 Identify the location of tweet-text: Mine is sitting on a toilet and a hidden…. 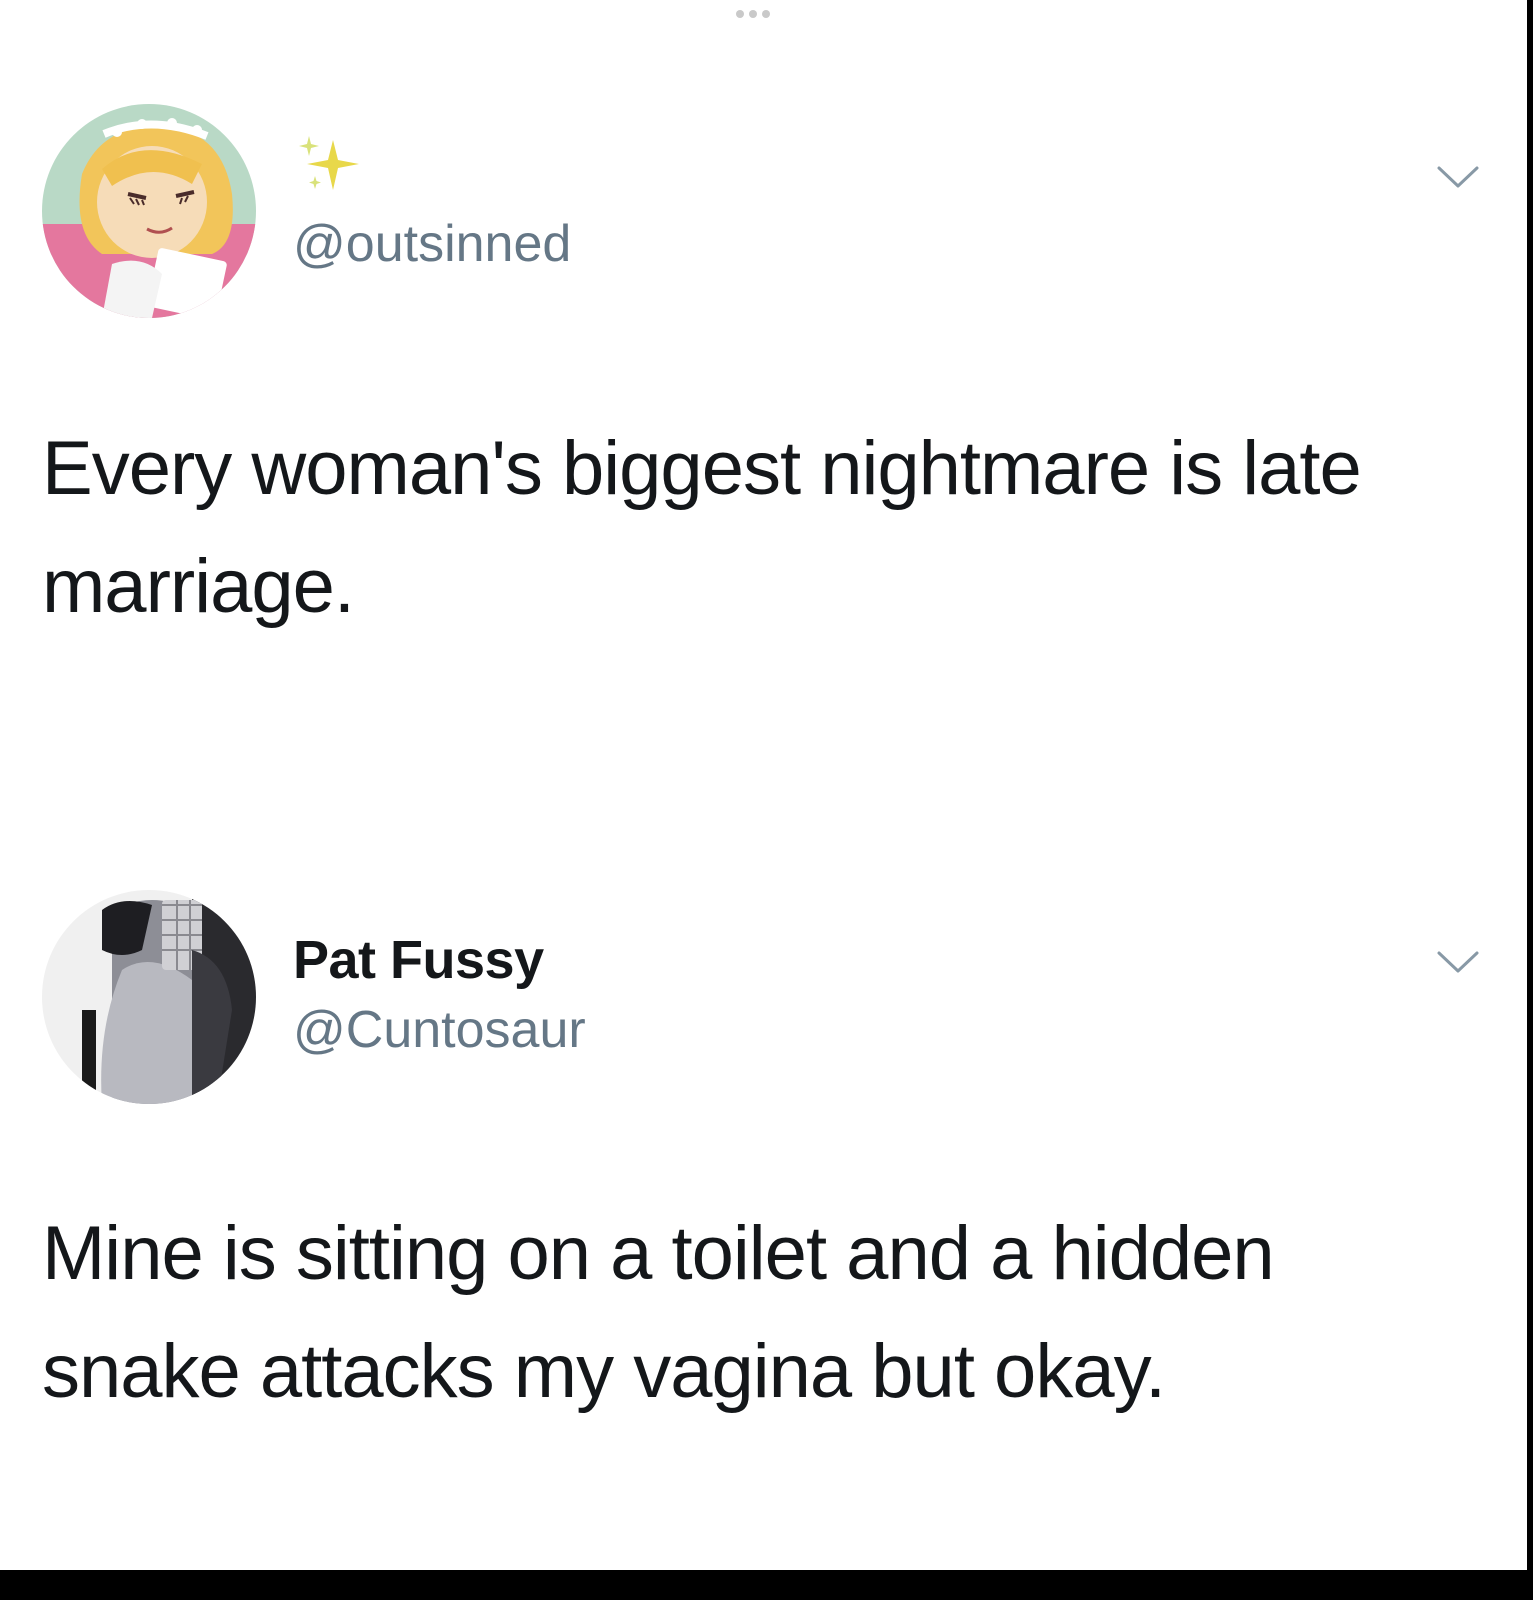
(658, 1312).